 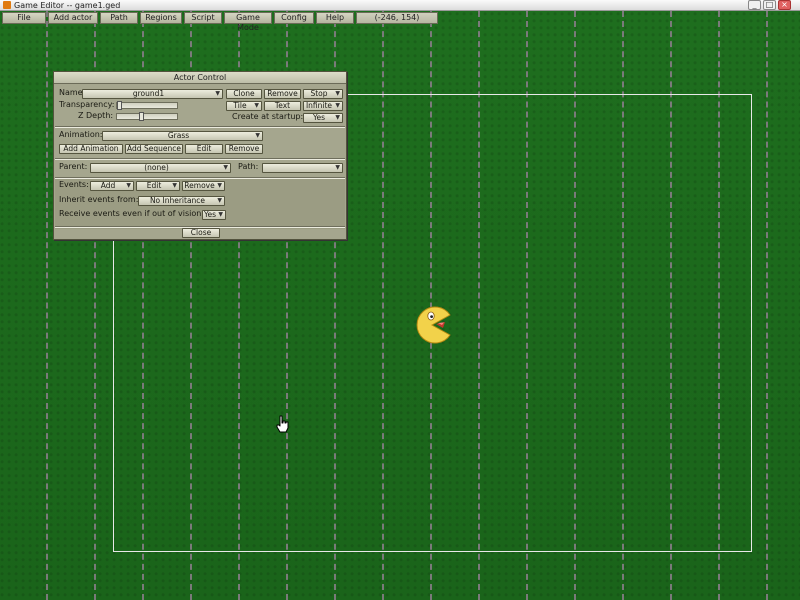 I want to click on remove-event-dropdown: Remove ▼, so click(x=203, y=186).